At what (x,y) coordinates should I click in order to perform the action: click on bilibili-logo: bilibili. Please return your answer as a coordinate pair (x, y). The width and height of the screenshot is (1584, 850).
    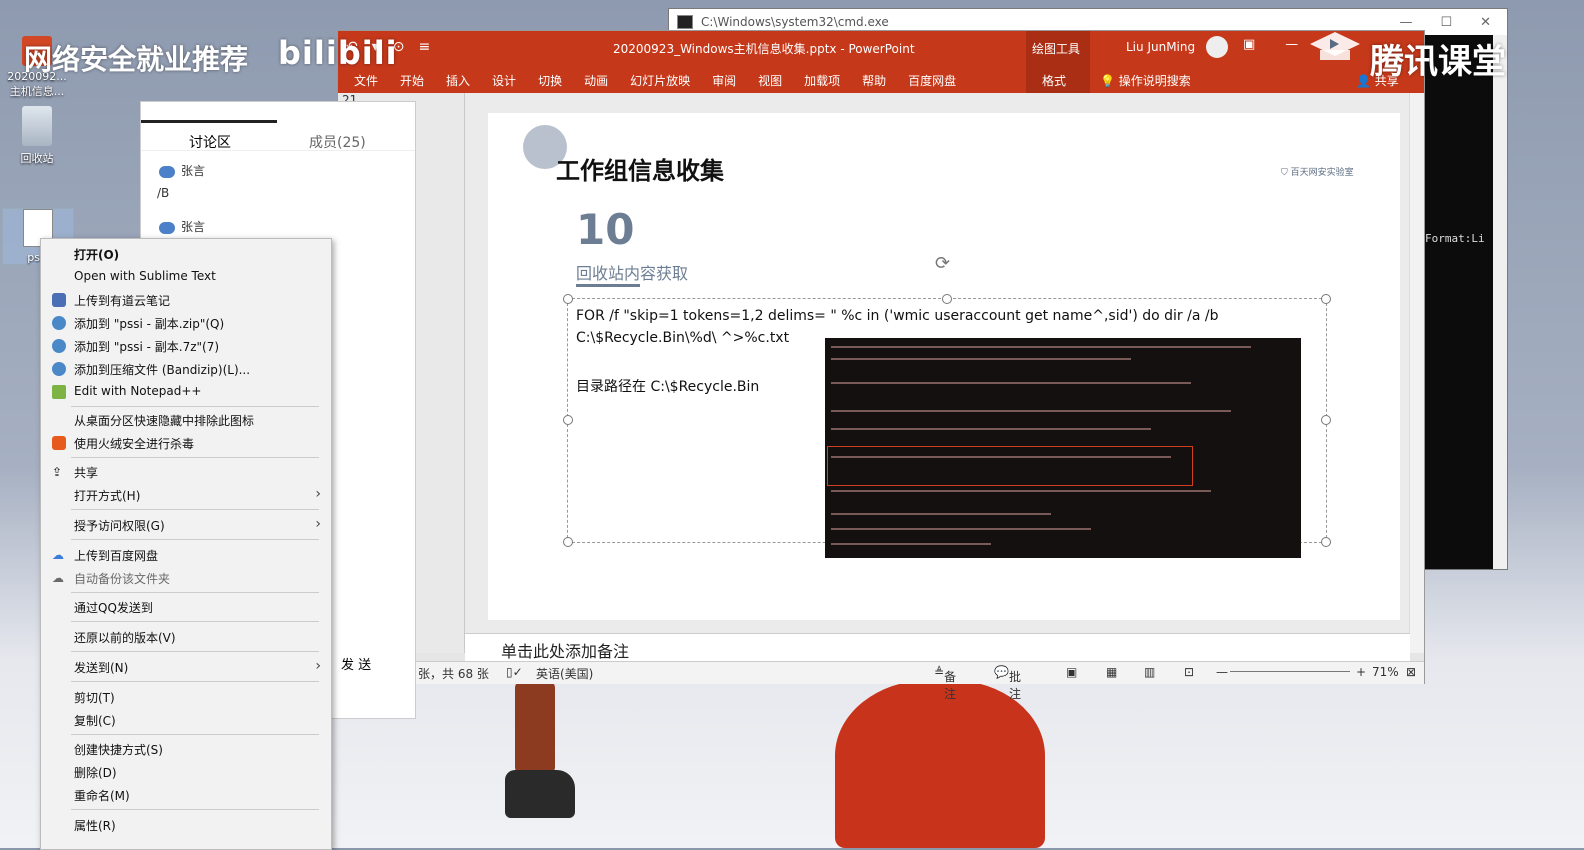
    Looking at the image, I should click on (338, 53).